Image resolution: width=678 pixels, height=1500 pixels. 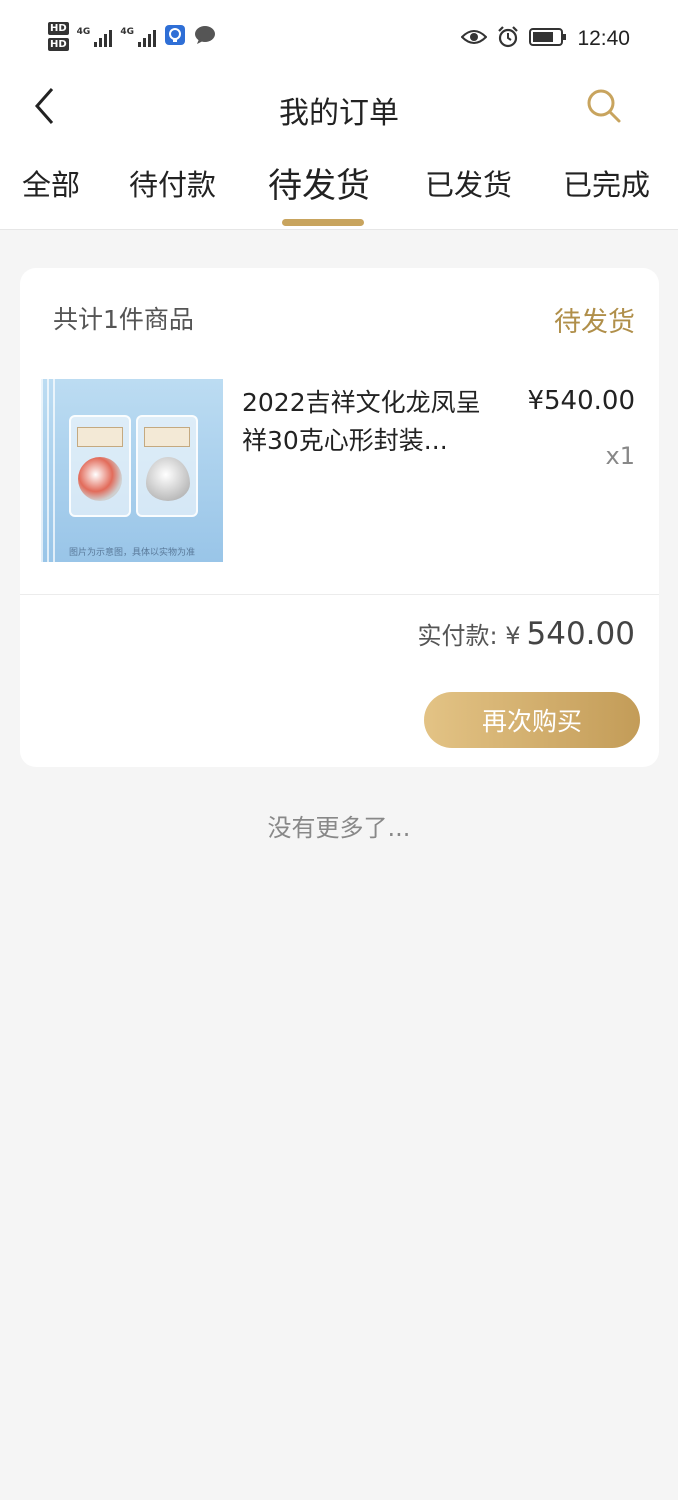 What do you see at coordinates (168, 479) in the screenshot?
I see `silver-heart-coin` at bounding box center [168, 479].